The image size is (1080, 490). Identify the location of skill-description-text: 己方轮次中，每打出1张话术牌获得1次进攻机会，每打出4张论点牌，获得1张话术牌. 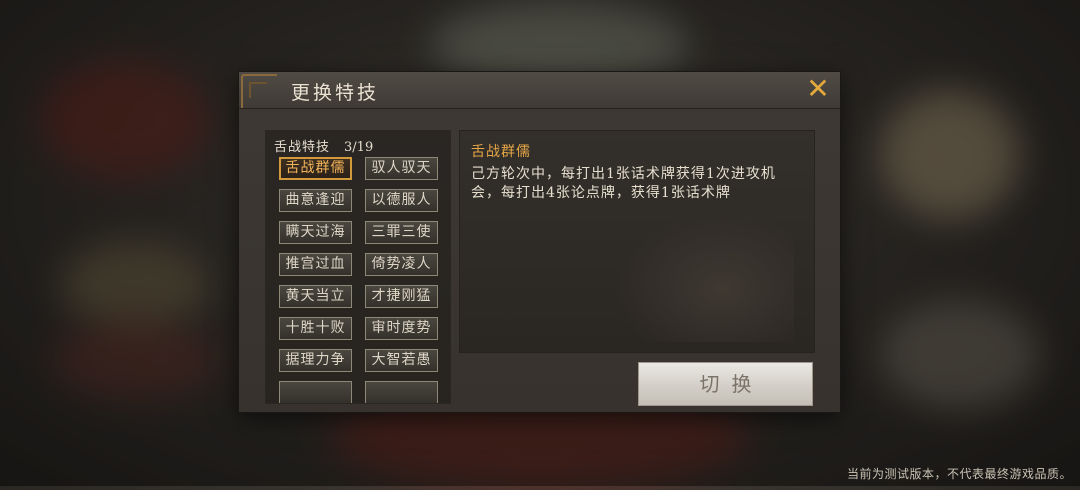
(623, 183).